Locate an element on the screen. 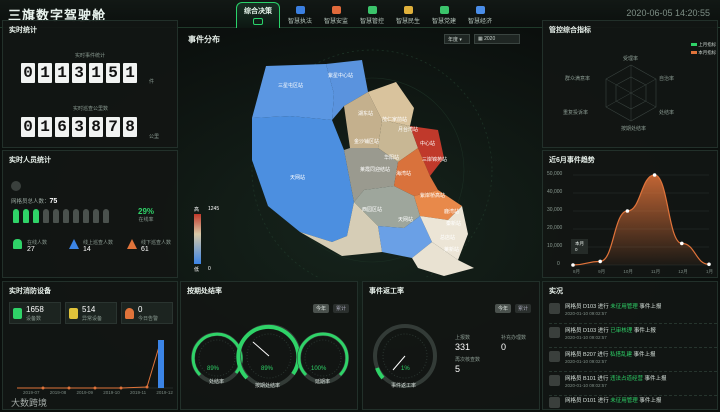 The image size is (720, 412). legend-low: 低 is located at coordinates (197, 270).